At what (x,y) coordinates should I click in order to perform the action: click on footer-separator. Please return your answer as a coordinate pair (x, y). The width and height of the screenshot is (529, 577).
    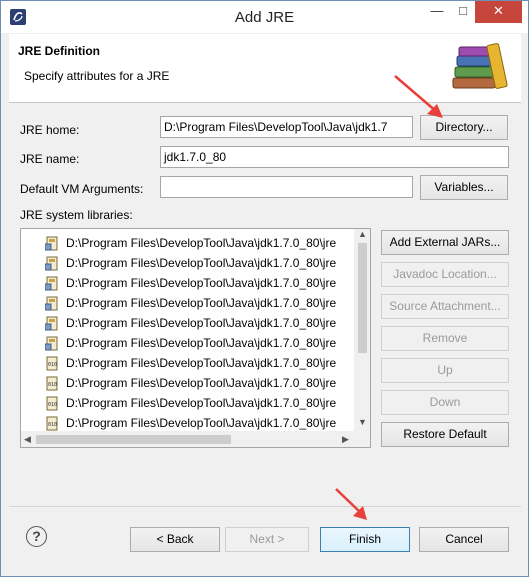
    Looking at the image, I should click on (265, 506).